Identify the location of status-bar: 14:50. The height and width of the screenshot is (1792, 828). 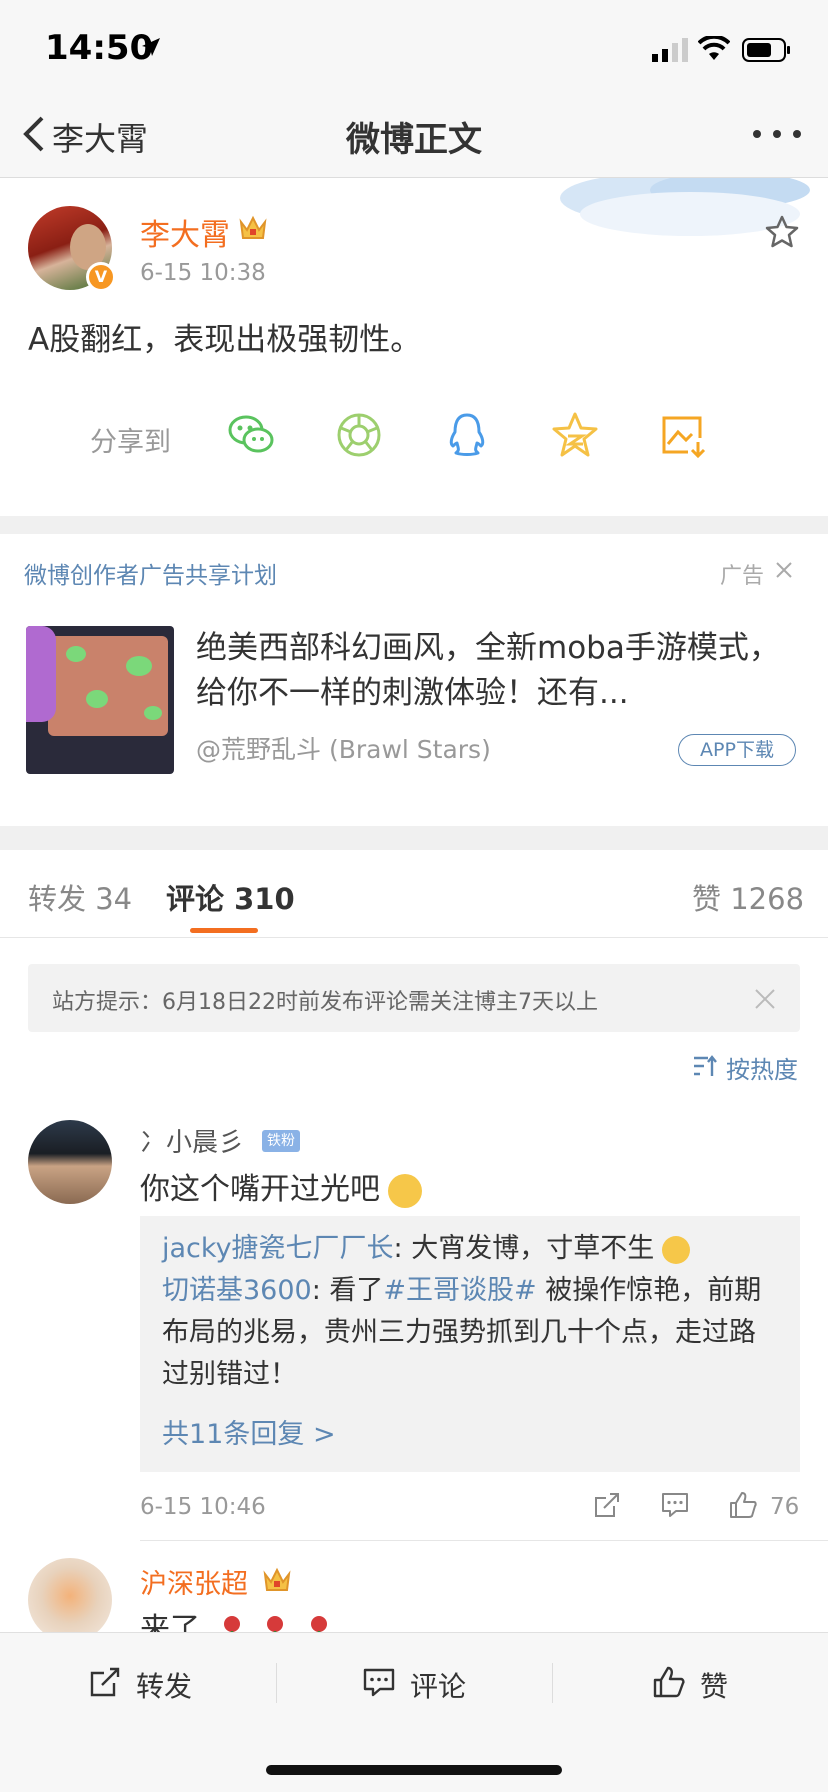
(414, 46).